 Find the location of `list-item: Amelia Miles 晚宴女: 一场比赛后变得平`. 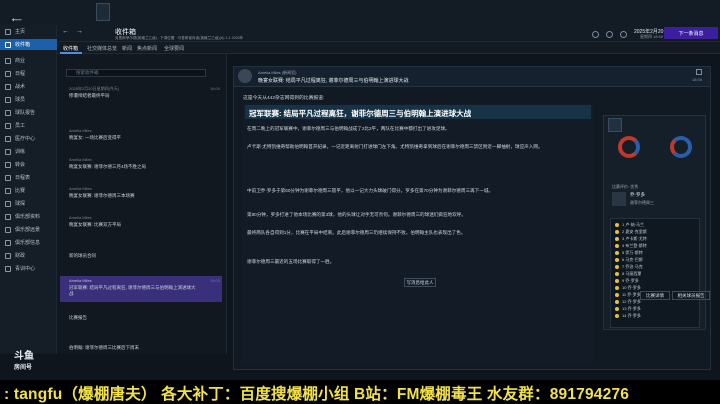

list-item: Amelia Miles 晚宴女: 一场比赛后变得平 is located at coordinates (141, 137).